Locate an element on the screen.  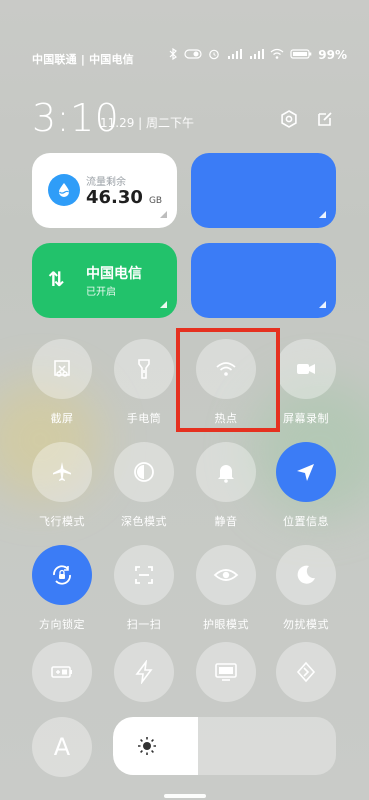
location-arrow-icon is located at coordinates (305, 472).